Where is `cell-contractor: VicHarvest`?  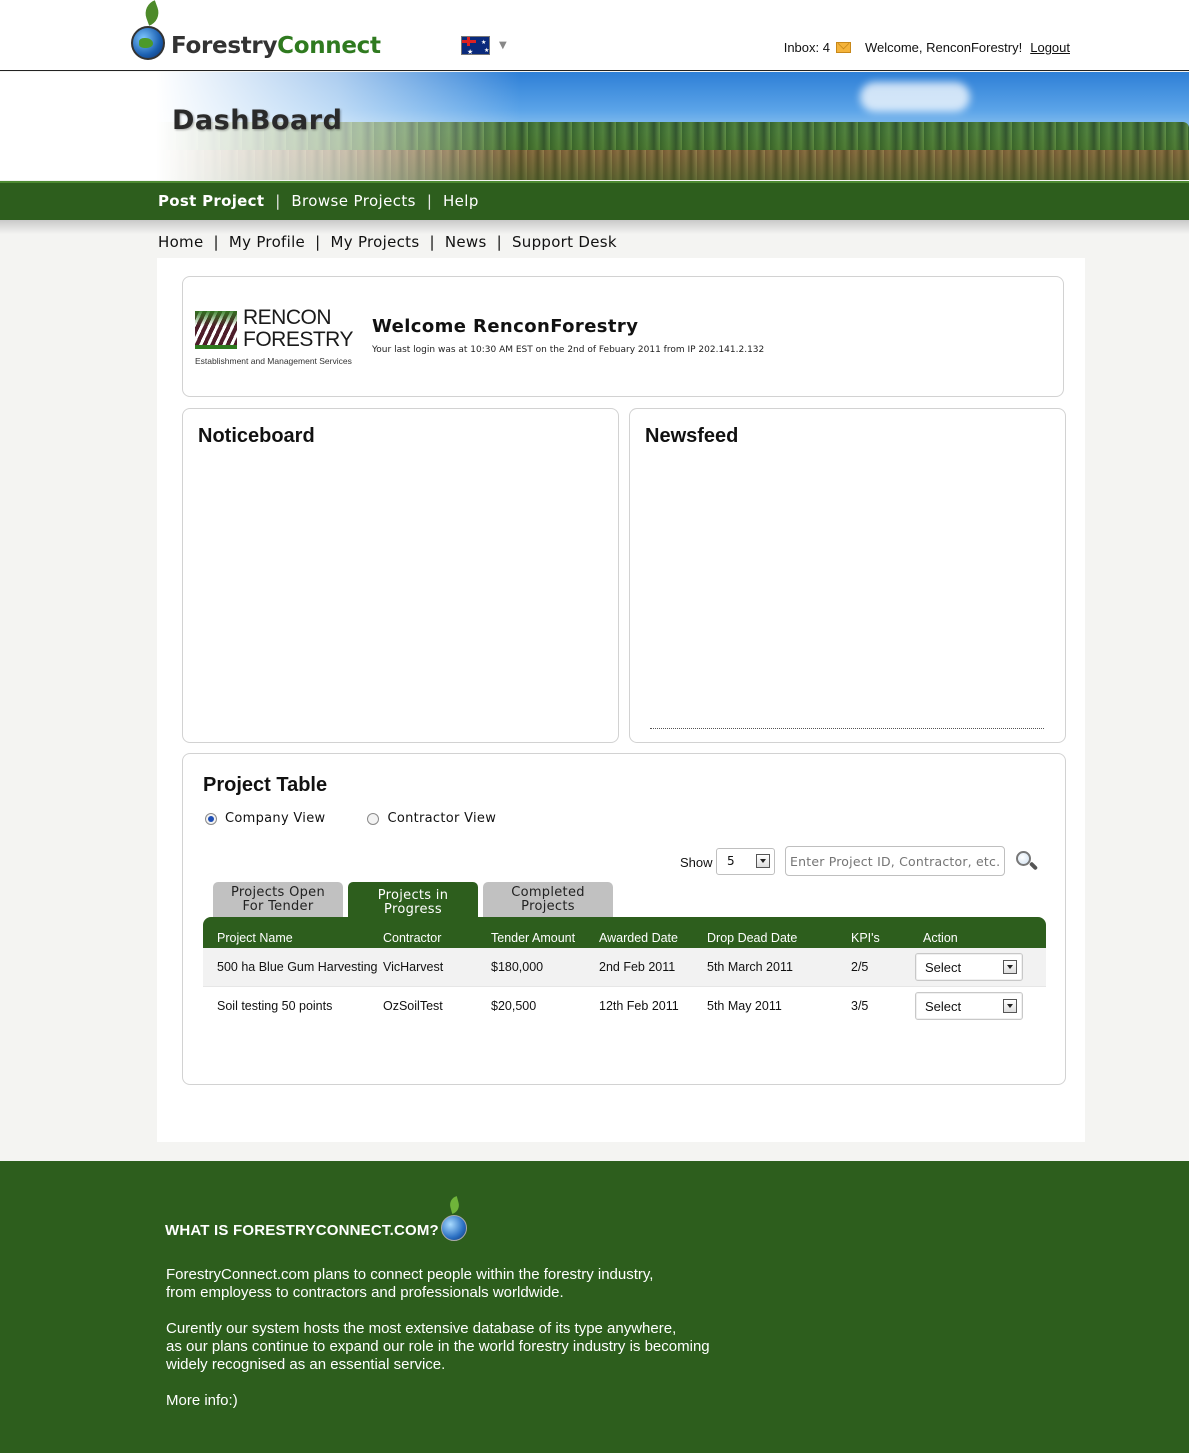 cell-contractor: VicHarvest is located at coordinates (413, 967).